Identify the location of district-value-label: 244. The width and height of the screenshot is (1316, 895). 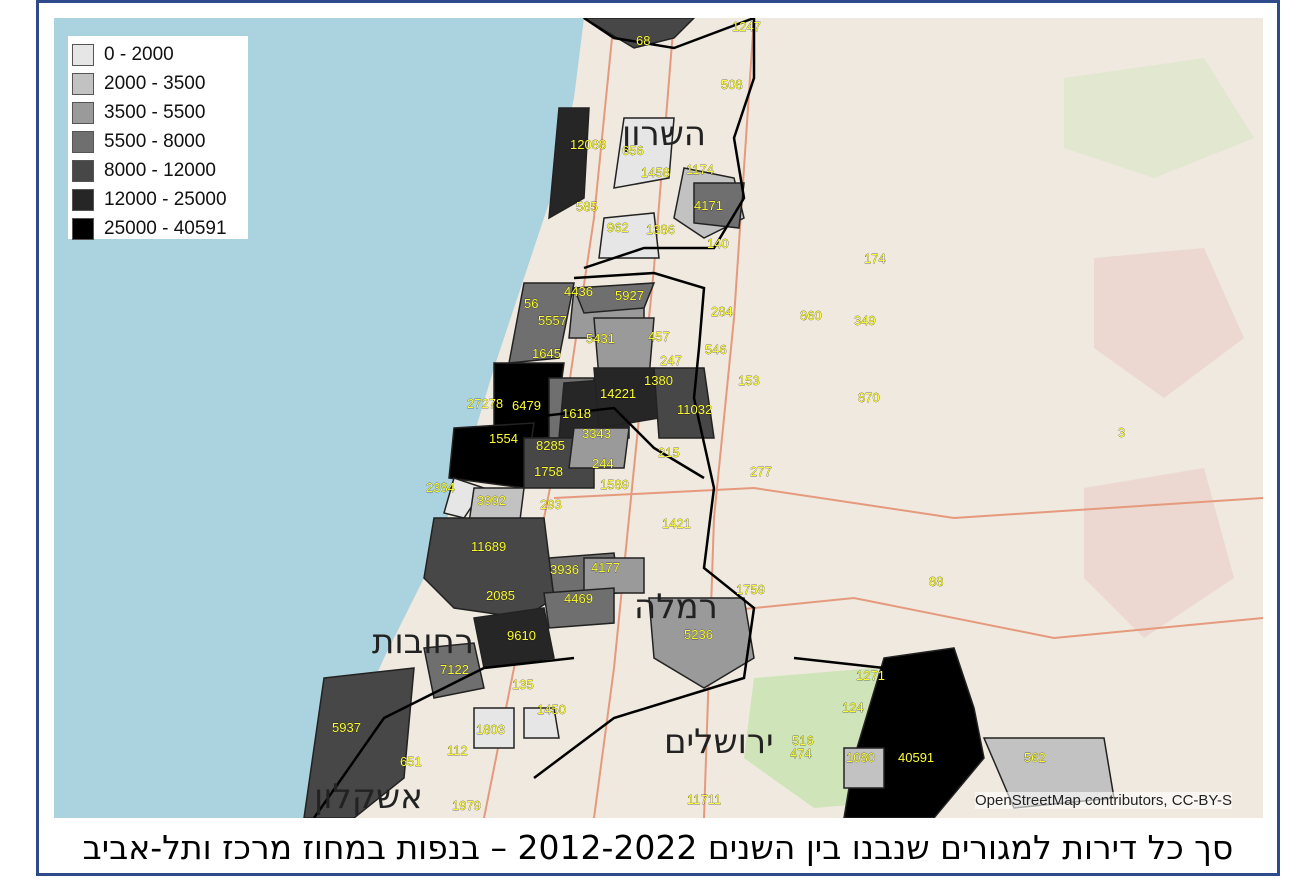
(603, 463).